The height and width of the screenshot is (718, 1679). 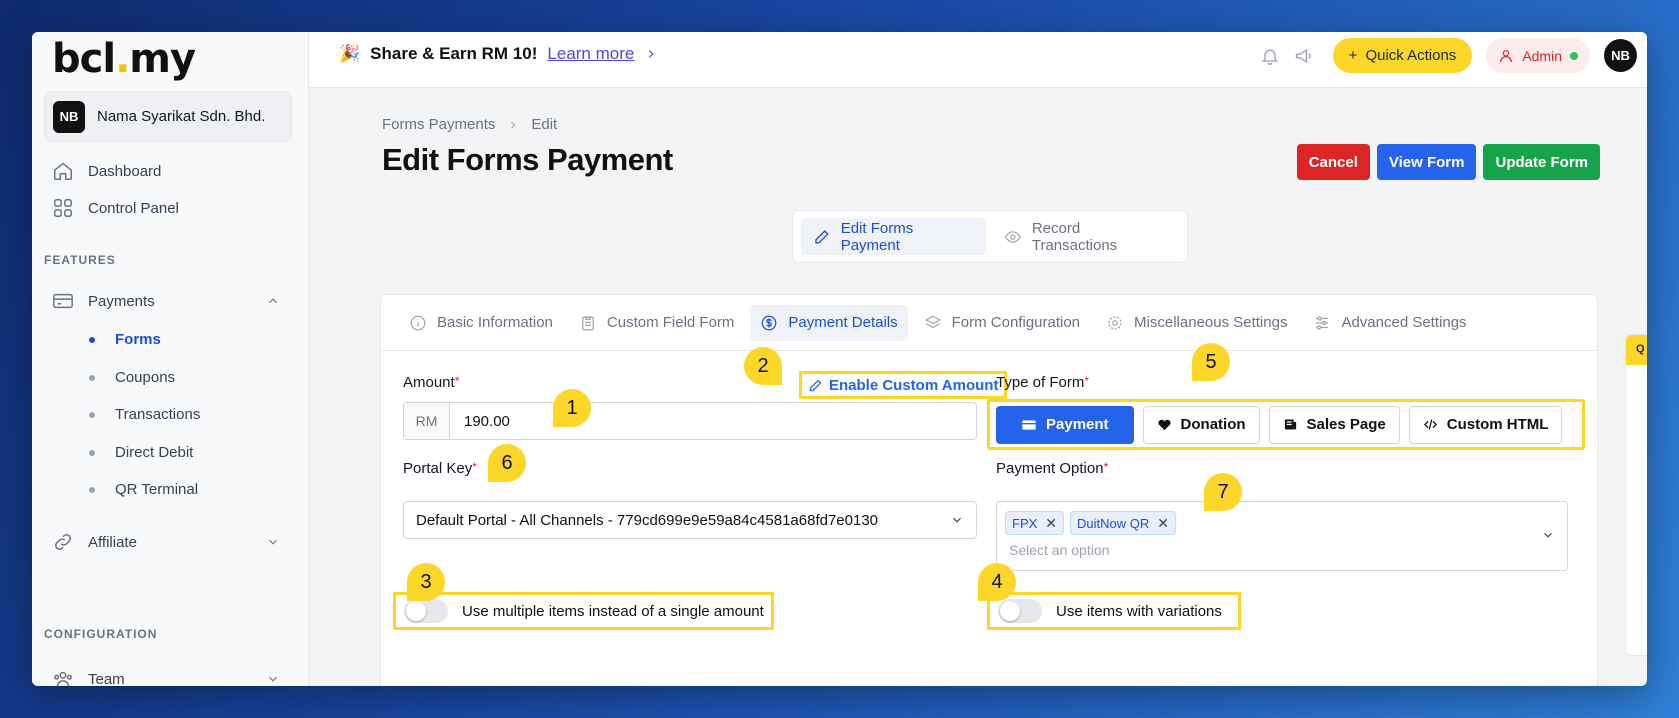 What do you see at coordinates (769, 322) in the screenshot?
I see `dollar-circle-icon` at bounding box center [769, 322].